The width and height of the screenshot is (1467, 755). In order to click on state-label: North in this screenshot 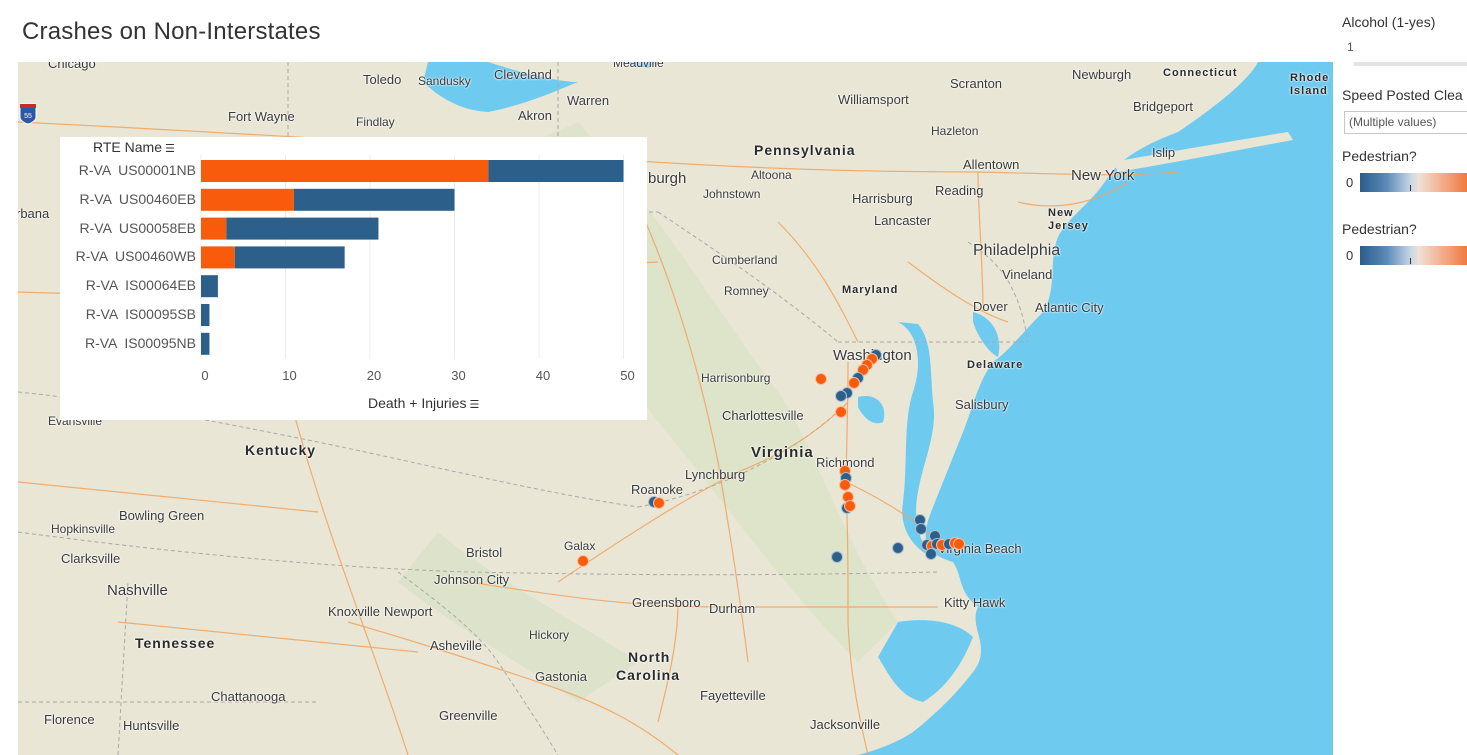, I will do `click(649, 657)`.